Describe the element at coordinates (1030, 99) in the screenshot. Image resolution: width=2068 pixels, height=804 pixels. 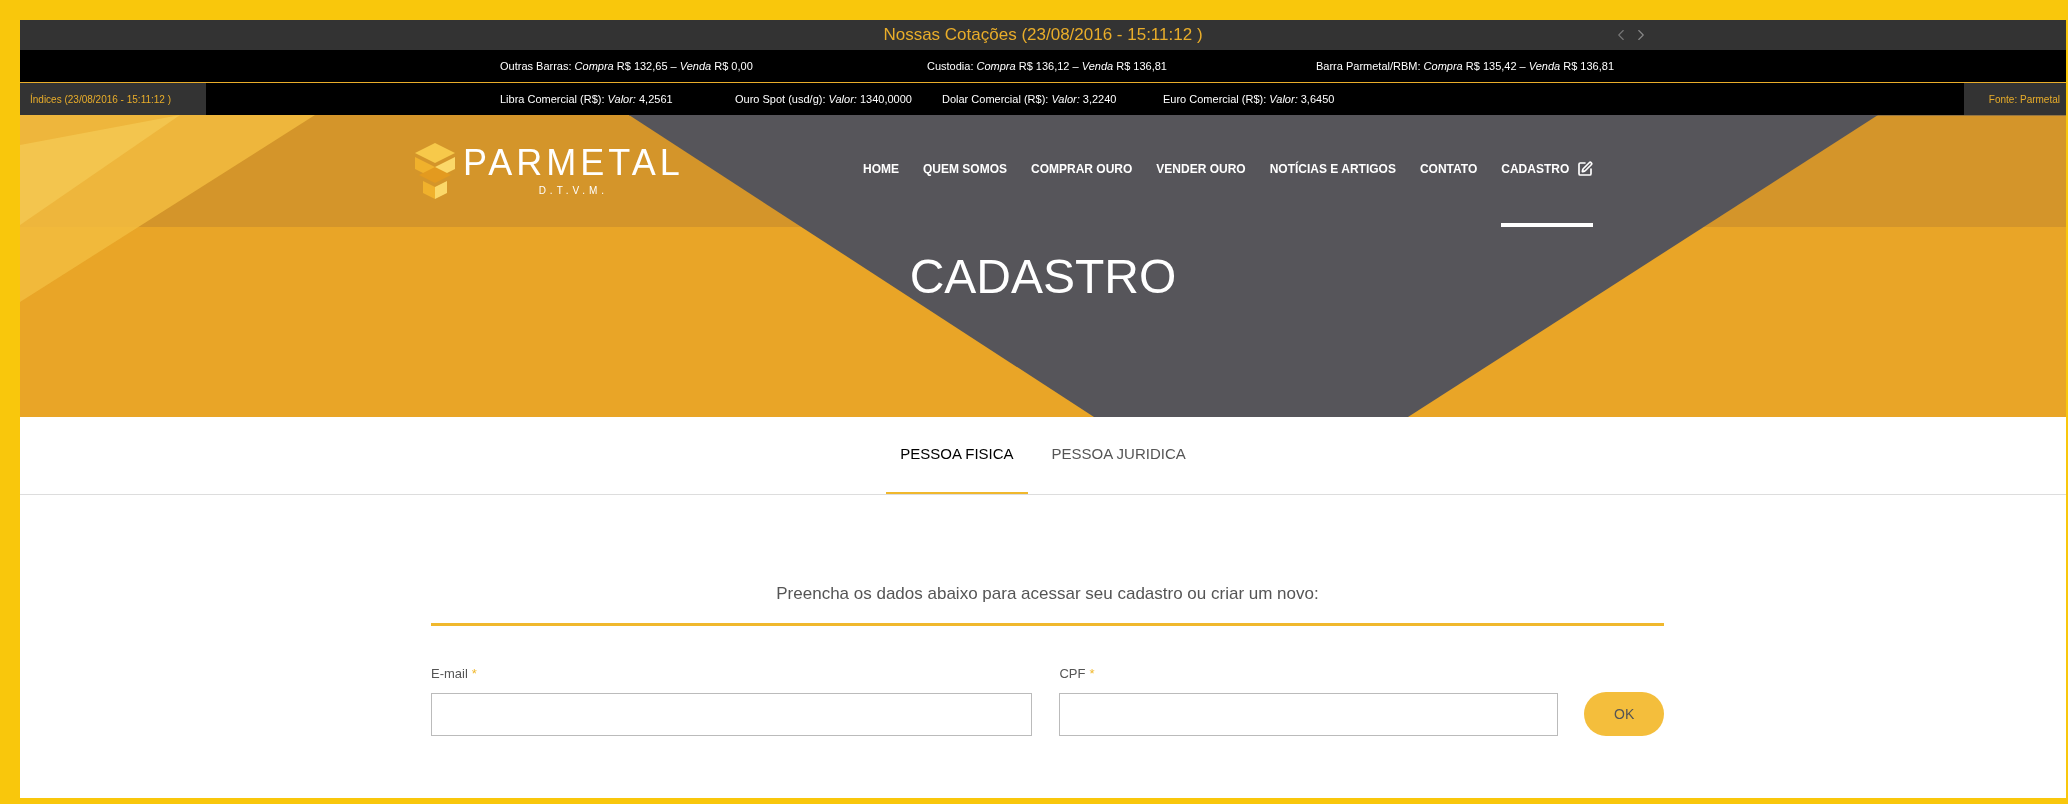
I see `index-text: Dolar Comercial (R$): Valor: 3,2240` at that location.